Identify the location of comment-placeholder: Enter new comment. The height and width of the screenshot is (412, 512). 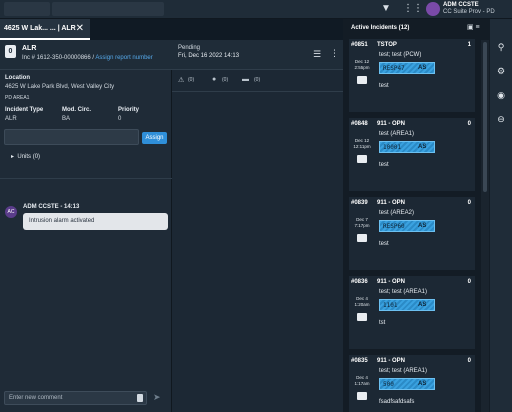
(36, 398).